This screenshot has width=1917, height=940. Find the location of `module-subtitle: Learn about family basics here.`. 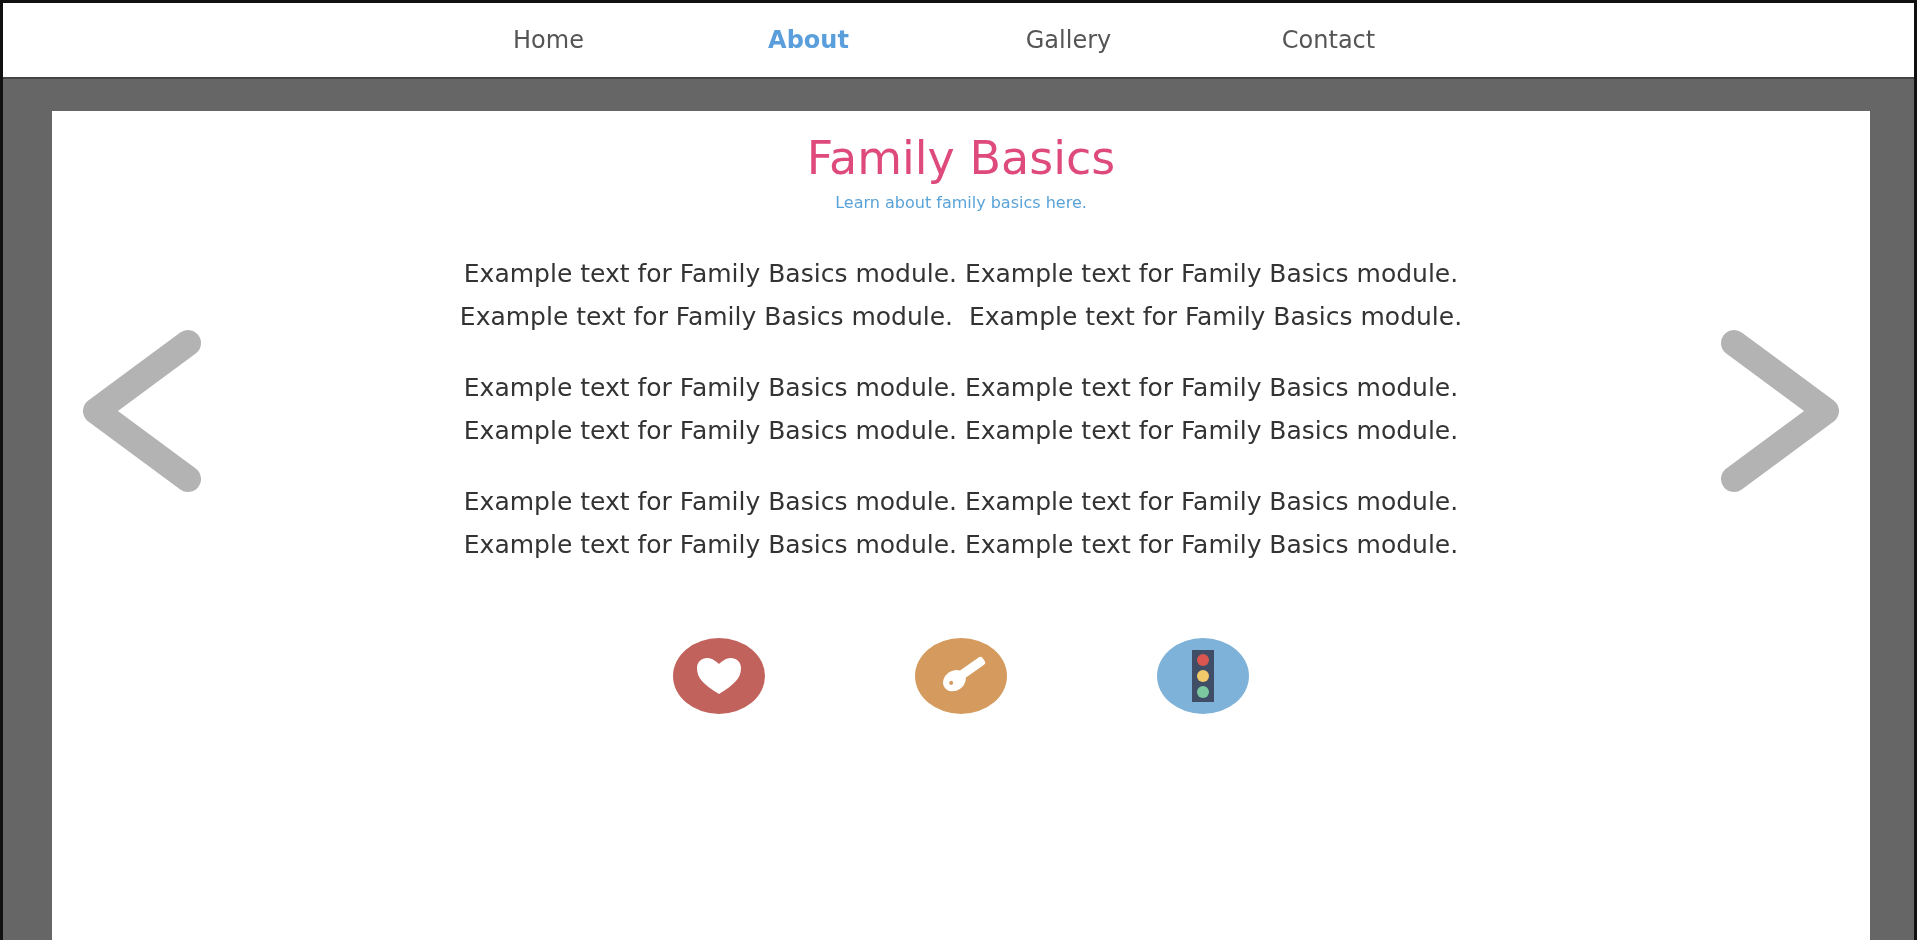

module-subtitle: Learn about family basics here. is located at coordinates (961, 202).